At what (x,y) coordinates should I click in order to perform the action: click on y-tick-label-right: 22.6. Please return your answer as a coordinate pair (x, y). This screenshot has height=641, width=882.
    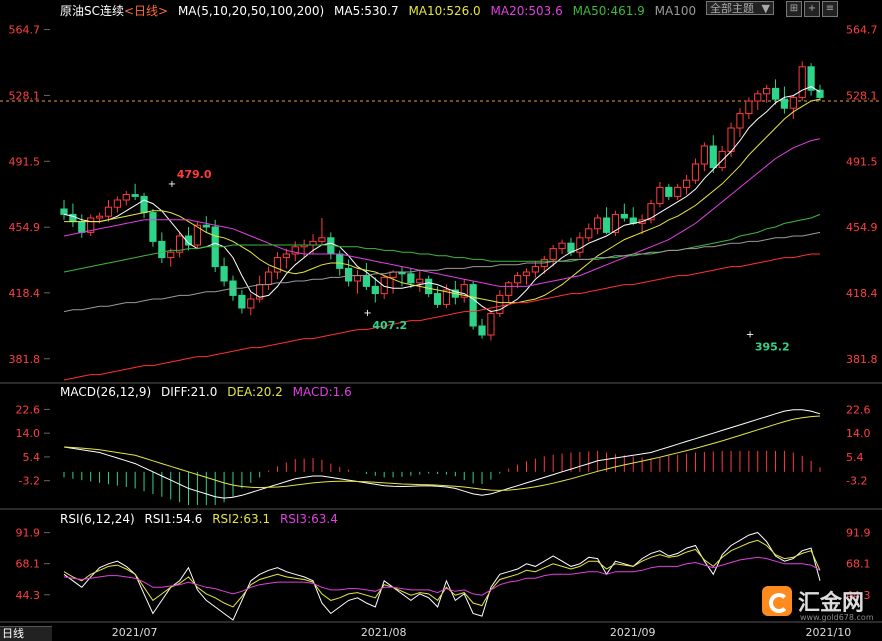
    Looking at the image, I should click on (858, 409).